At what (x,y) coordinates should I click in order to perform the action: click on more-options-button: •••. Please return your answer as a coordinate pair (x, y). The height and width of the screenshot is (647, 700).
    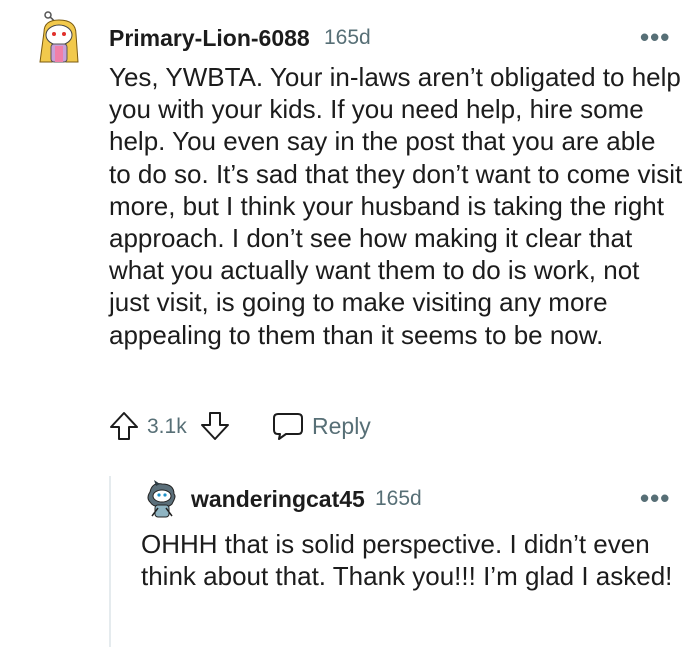
    Looking at the image, I should click on (655, 37).